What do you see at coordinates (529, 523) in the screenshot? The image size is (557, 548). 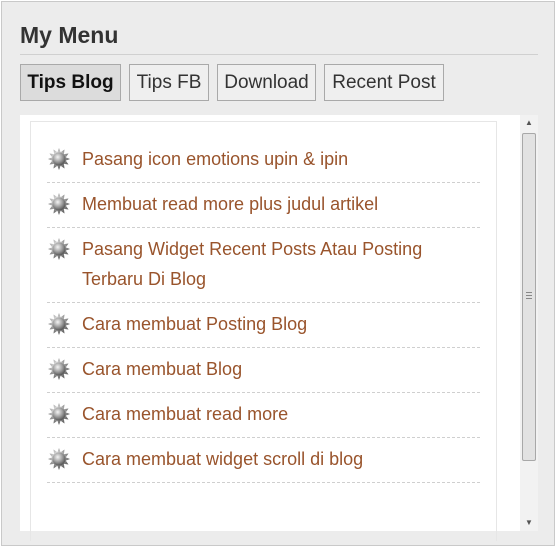 I see `scroll-down-arrow-icon: ▼` at bounding box center [529, 523].